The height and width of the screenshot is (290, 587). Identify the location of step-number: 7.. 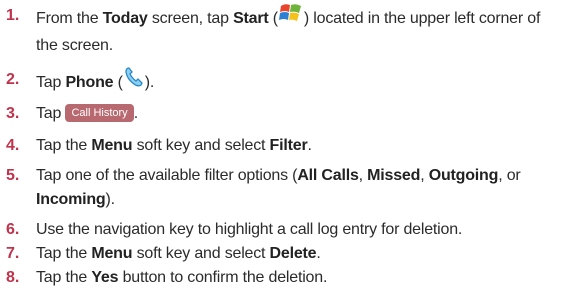
(13, 253).